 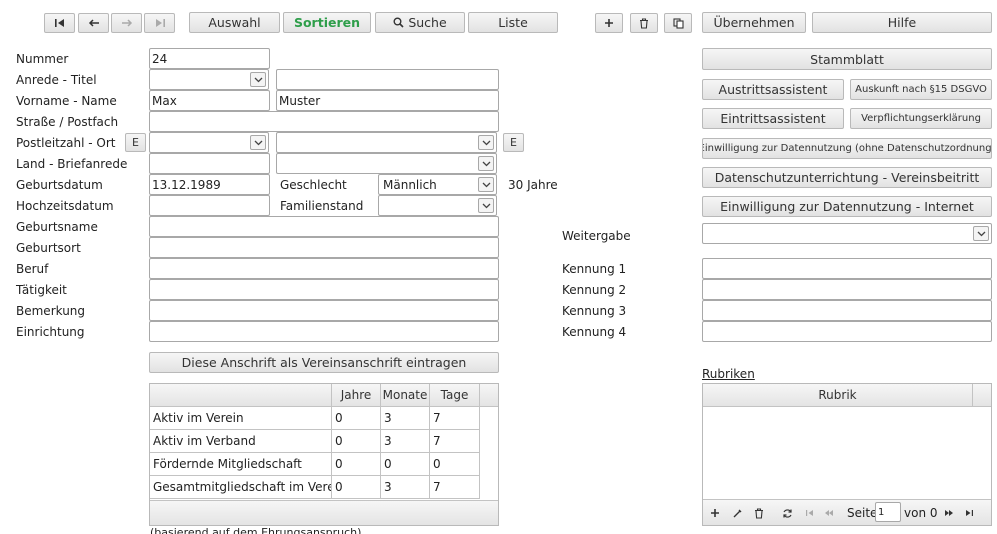 I want to click on first-page-icon, so click(x=809, y=513).